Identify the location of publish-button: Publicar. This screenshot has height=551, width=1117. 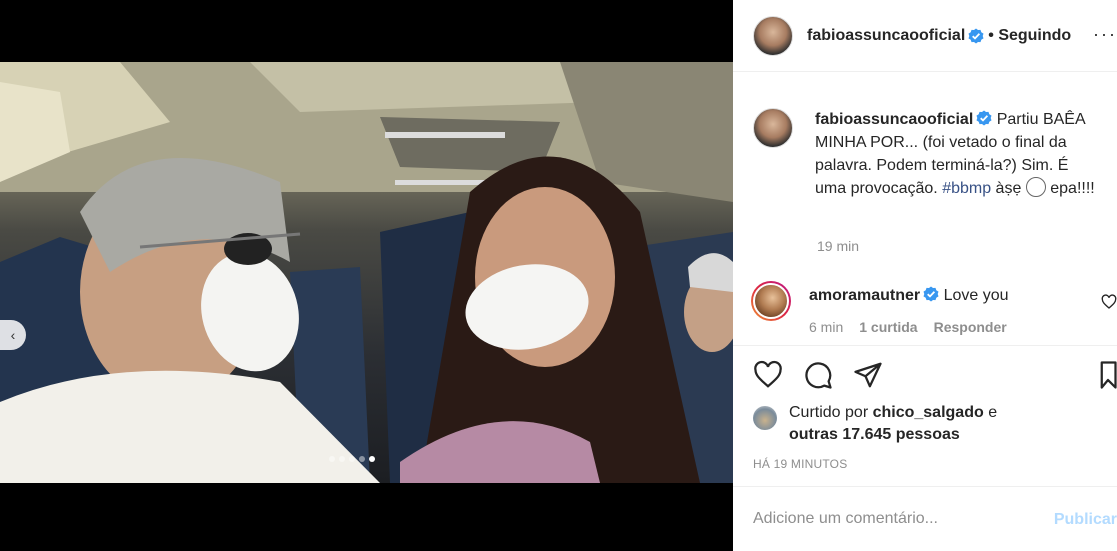
(1085, 520).